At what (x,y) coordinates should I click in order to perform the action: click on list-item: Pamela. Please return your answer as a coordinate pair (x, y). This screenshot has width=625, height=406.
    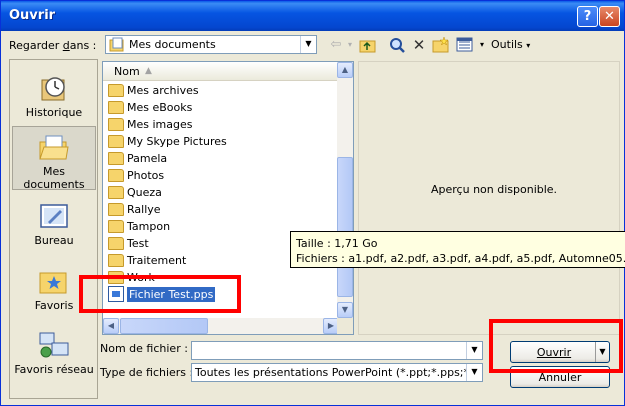
    Looking at the image, I should click on (137, 158).